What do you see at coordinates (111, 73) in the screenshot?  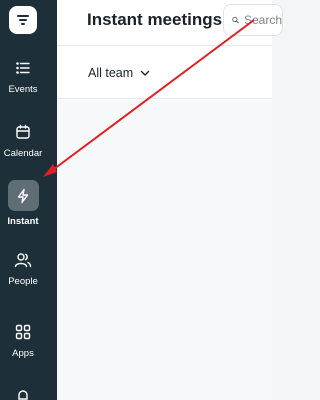 I see `team-filter-label: All team` at bounding box center [111, 73].